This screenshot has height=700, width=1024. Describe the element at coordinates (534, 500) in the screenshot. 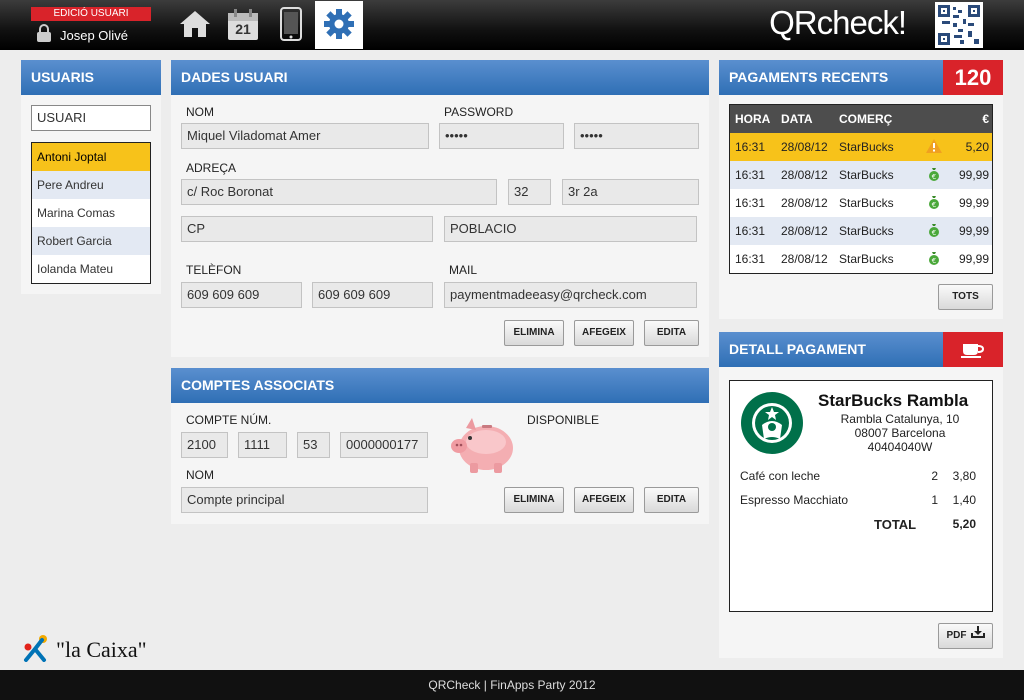

I see `delete-account-button: ELIMINA` at that location.